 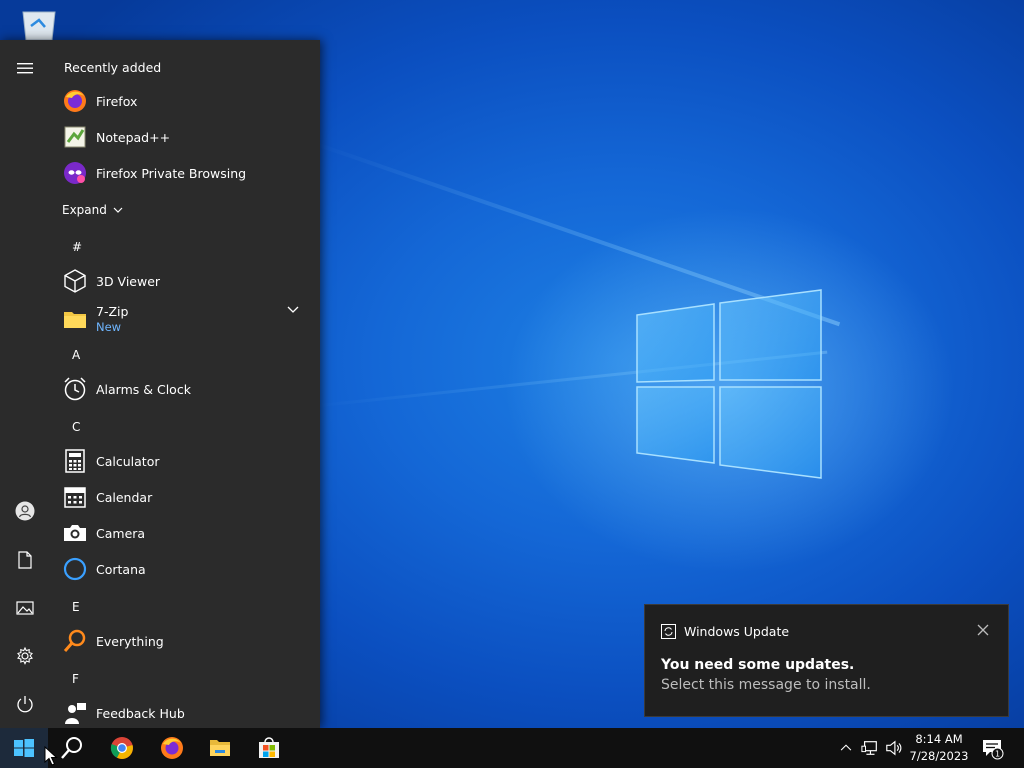 What do you see at coordinates (766, 685) in the screenshot?
I see `notification-body: Select this message to install.` at bounding box center [766, 685].